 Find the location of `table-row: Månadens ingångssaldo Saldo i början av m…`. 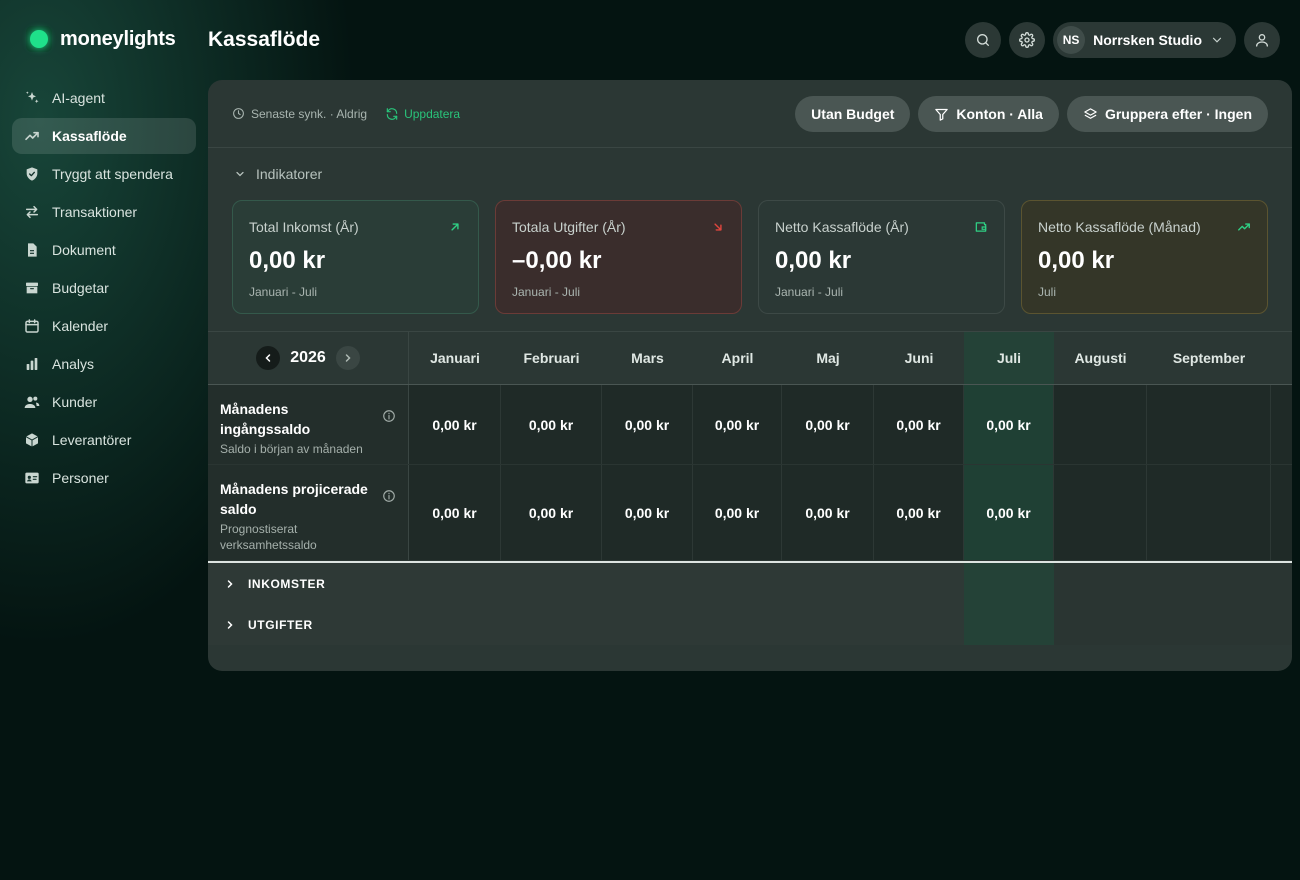

table-row: Månadens ingångssaldo Saldo i början av m… is located at coordinates (750, 425).